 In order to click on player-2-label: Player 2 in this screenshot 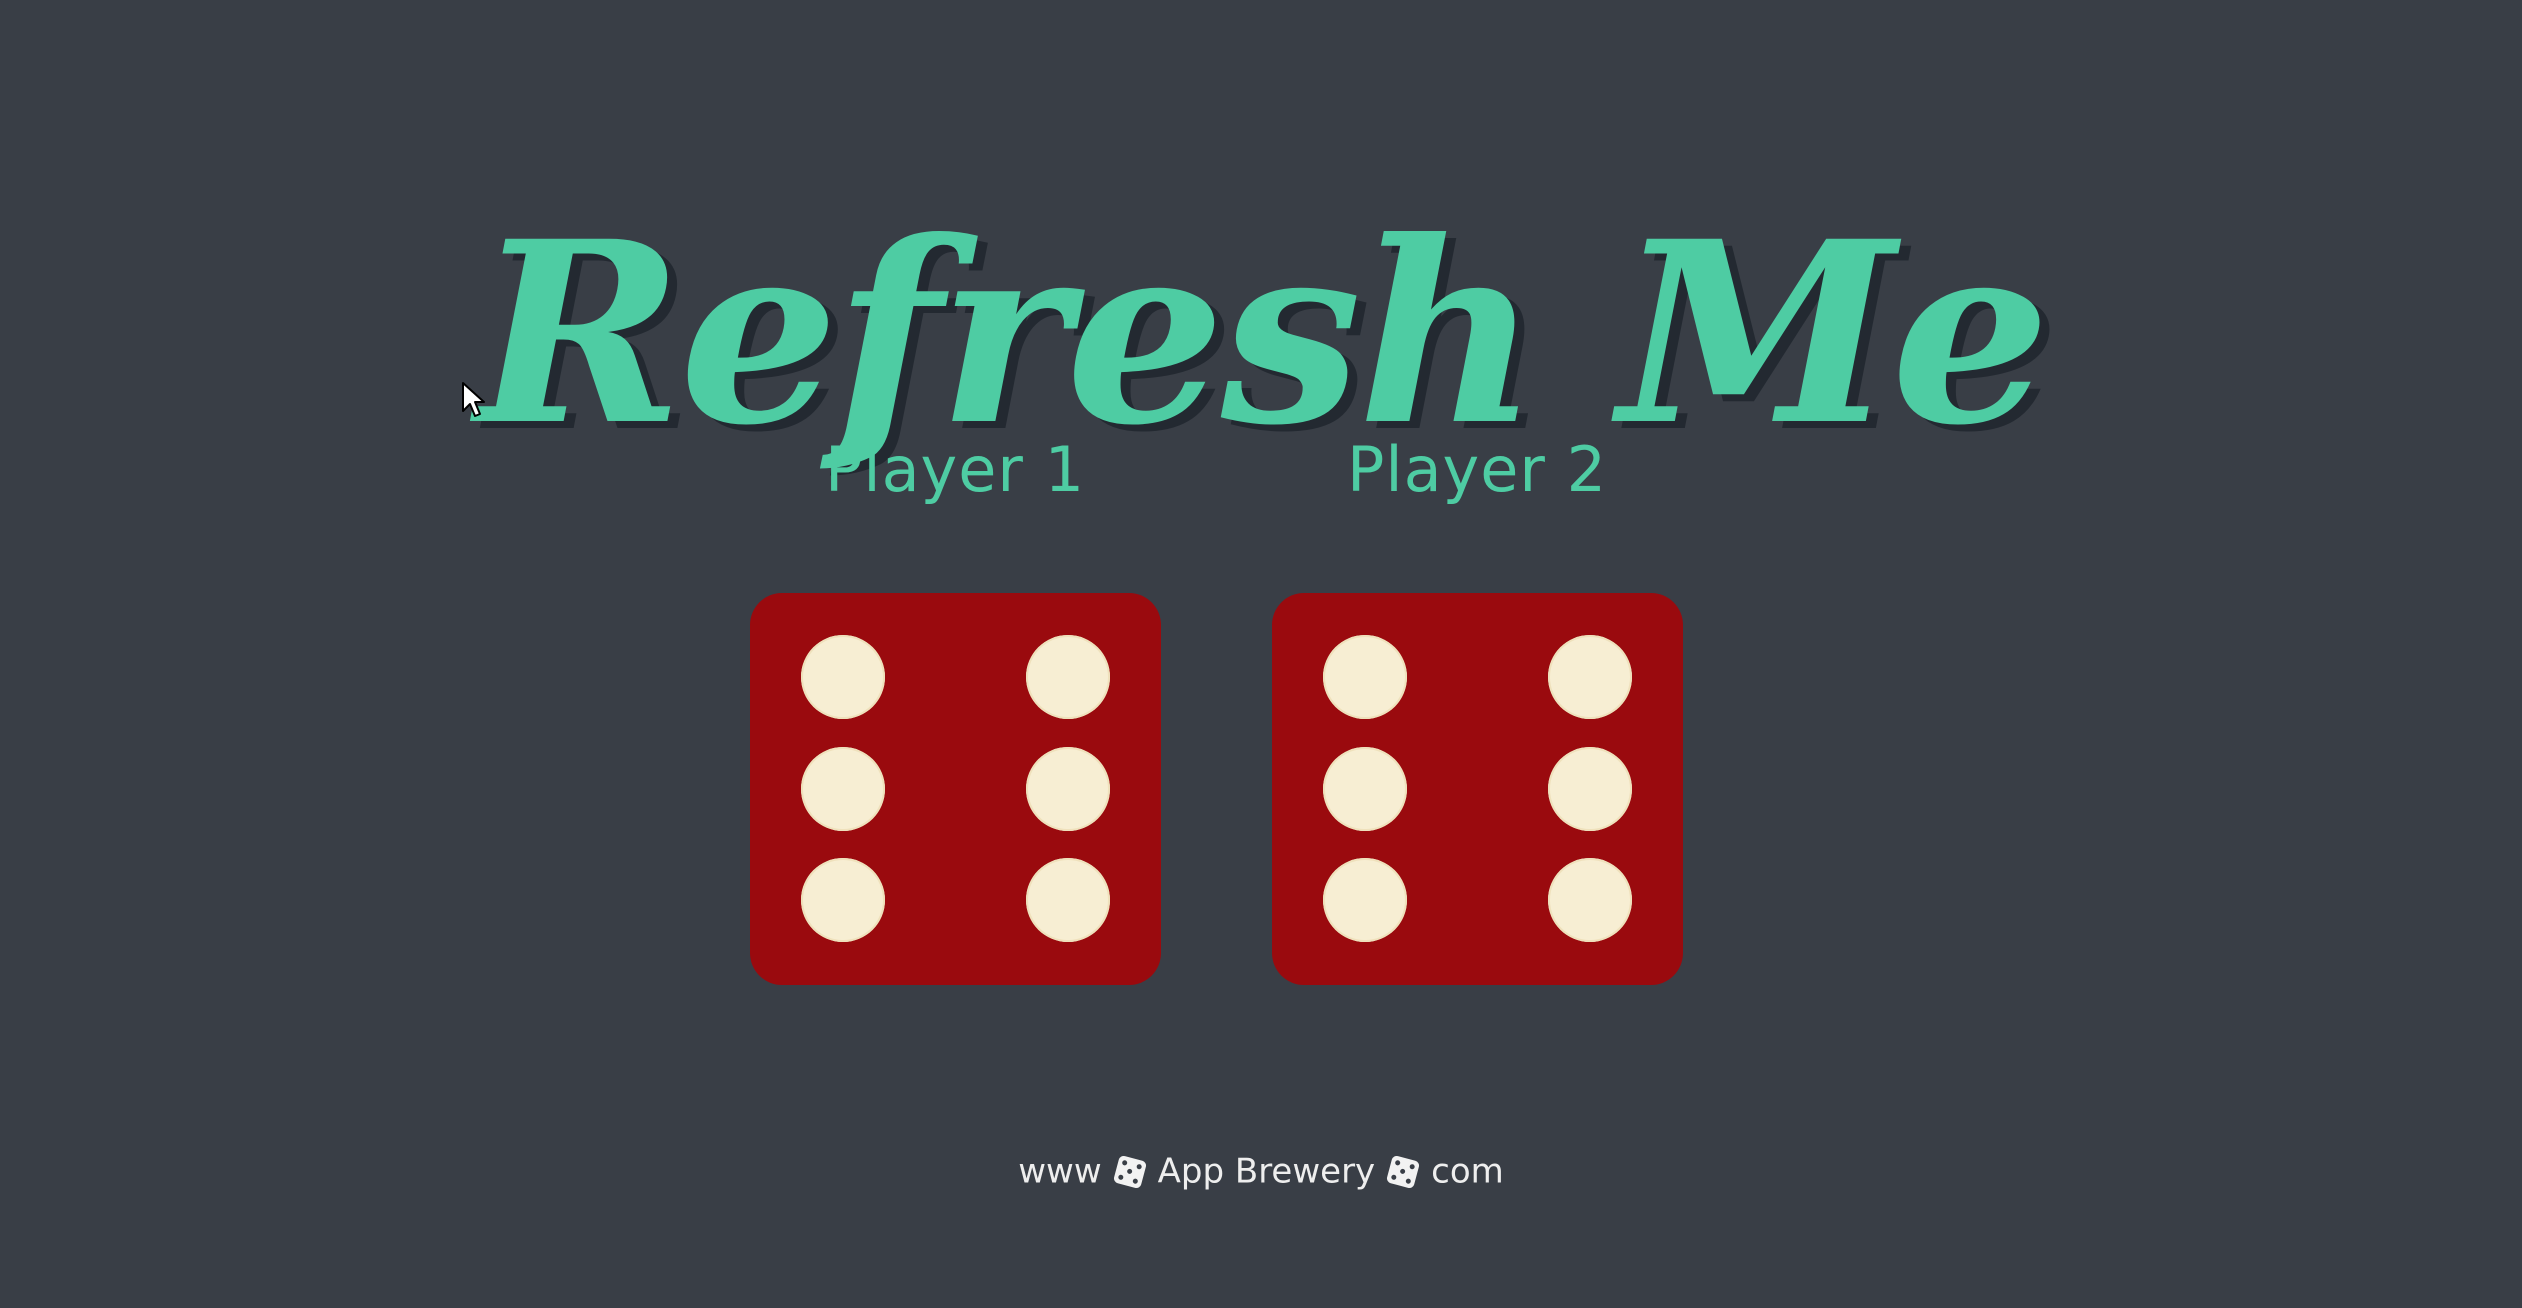, I will do `click(1477, 469)`.